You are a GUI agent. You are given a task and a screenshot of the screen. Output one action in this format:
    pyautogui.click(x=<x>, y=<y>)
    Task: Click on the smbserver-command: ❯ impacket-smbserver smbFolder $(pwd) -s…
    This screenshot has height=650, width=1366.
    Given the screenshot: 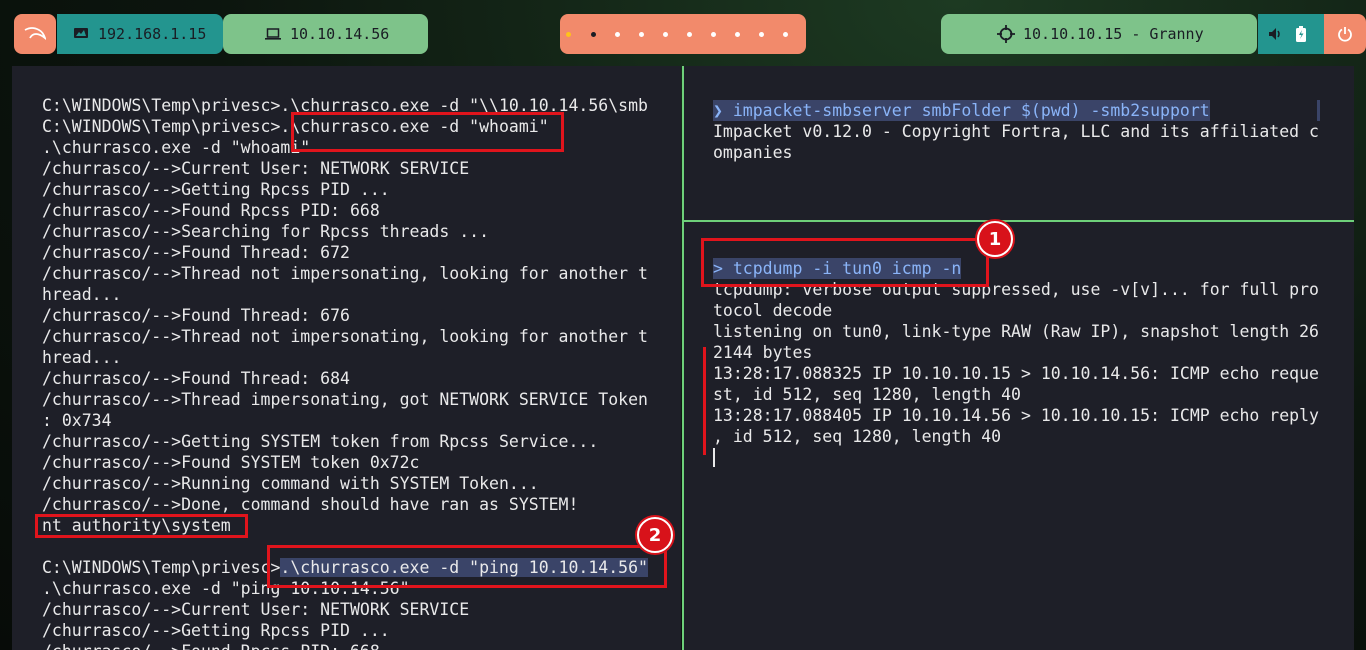 What is the action you would take?
    pyautogui.click(x=961, y=110)
    